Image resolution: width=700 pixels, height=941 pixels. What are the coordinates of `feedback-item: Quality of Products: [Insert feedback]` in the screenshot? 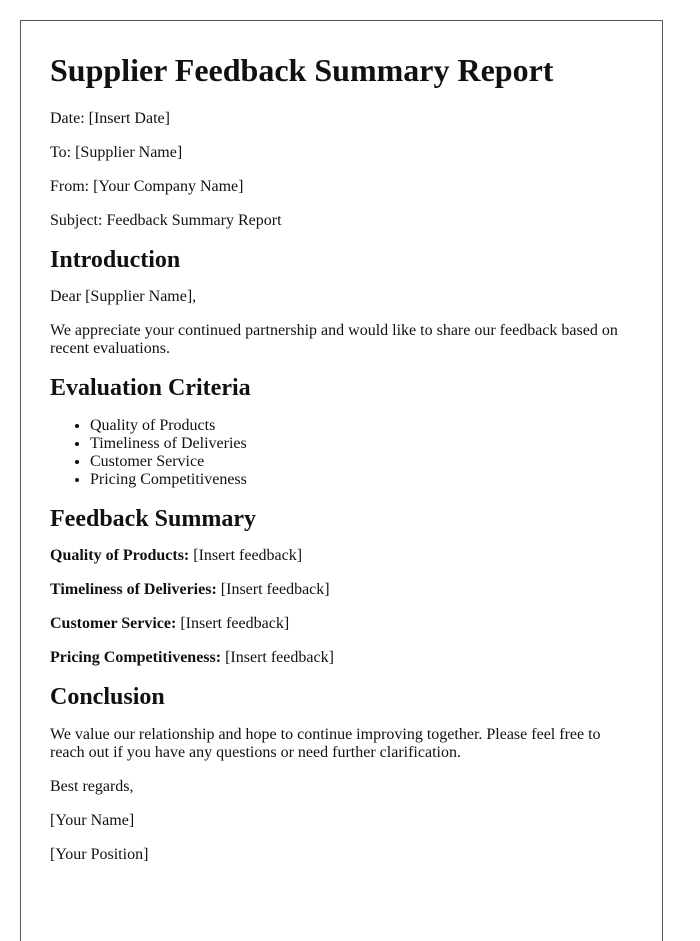 It's located at (341, 556).